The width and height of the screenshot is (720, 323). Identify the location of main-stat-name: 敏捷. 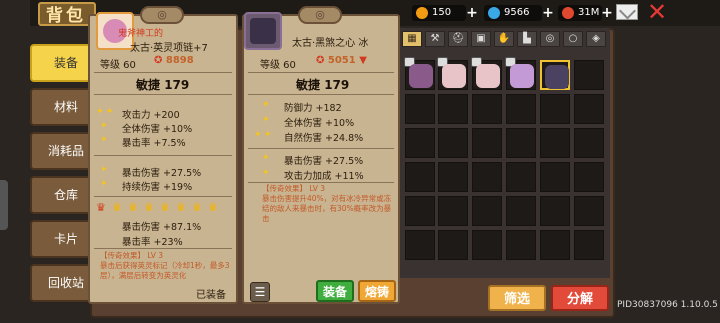
(308, 85).